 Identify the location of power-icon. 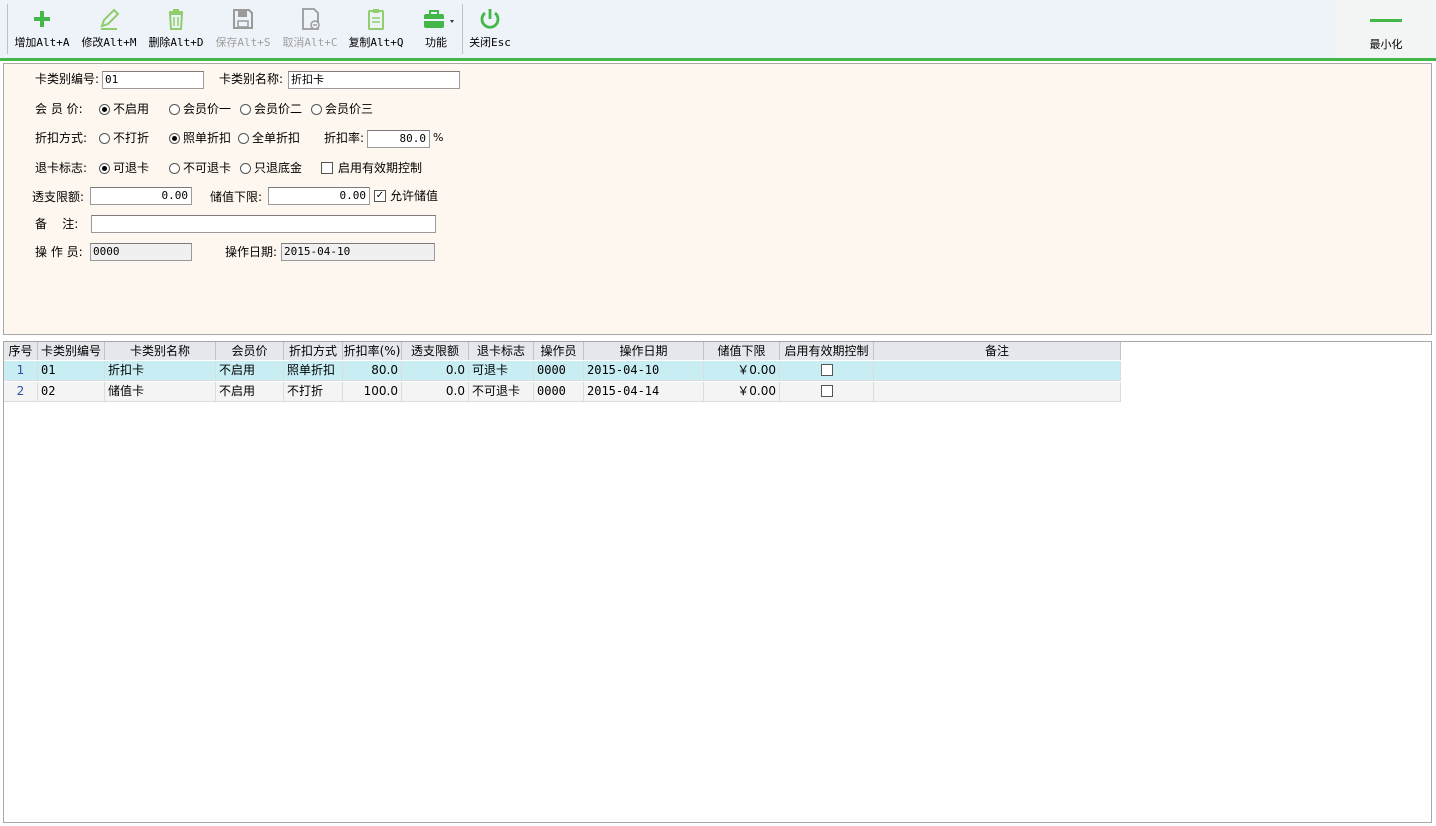
(490, 19).